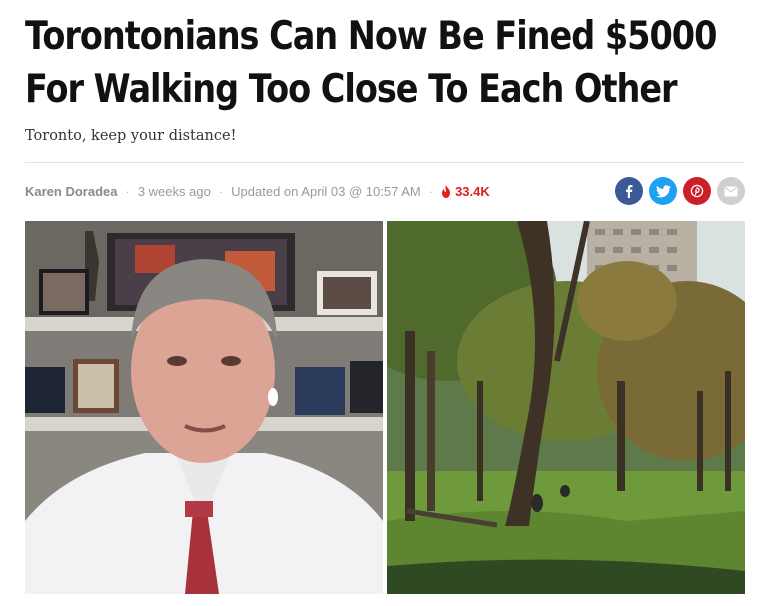 This screenshot has height=606, width=766. I want to click on twitter-share-button, so click(663, 191).